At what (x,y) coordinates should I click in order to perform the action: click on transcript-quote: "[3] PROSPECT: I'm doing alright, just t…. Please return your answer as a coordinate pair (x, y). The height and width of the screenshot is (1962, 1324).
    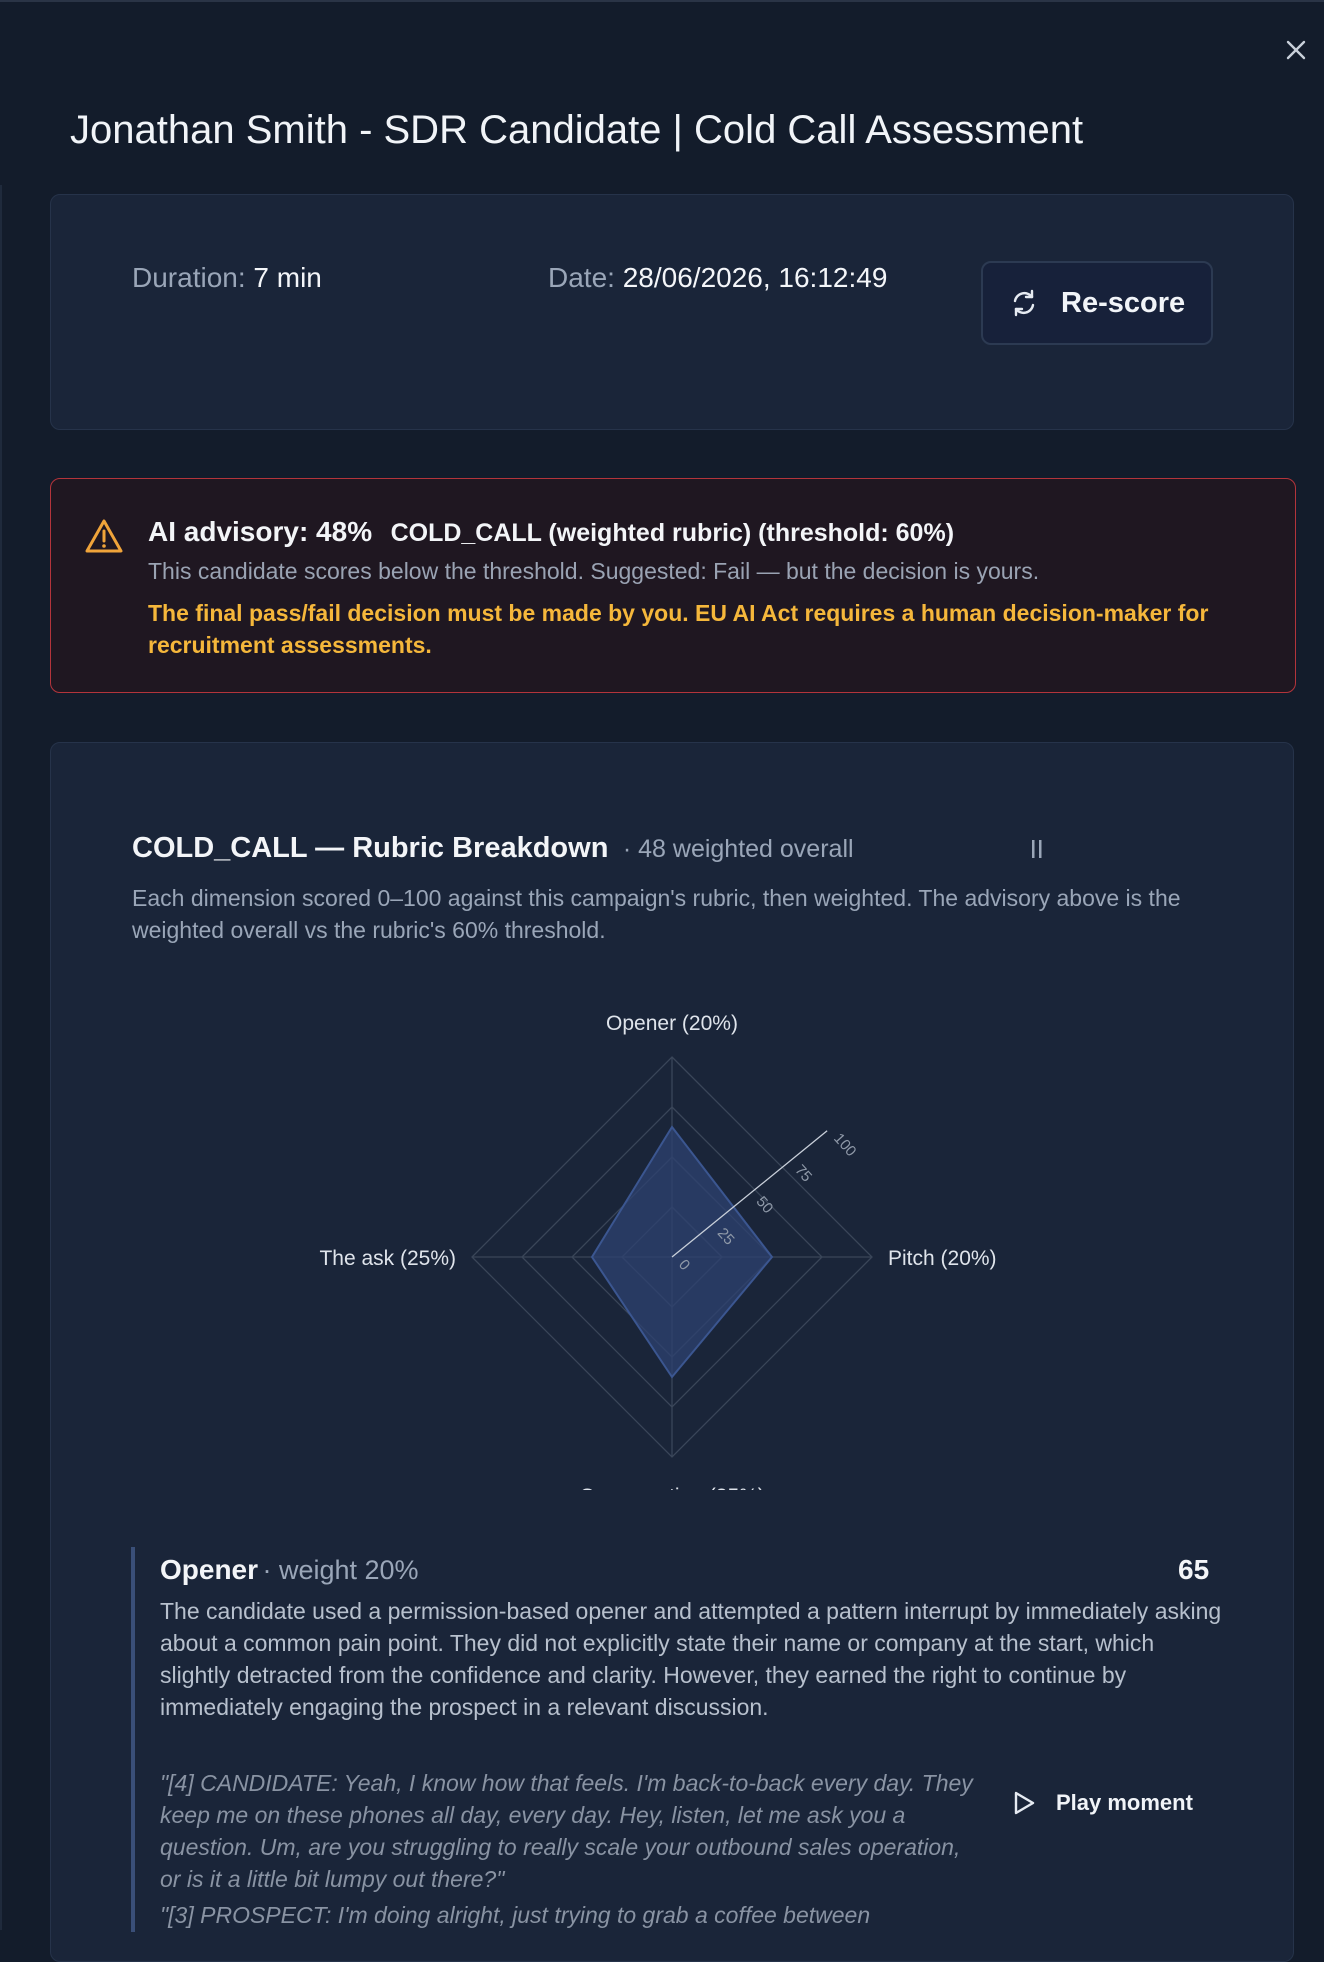
    Looking at the image, I should click on (515, 1915).